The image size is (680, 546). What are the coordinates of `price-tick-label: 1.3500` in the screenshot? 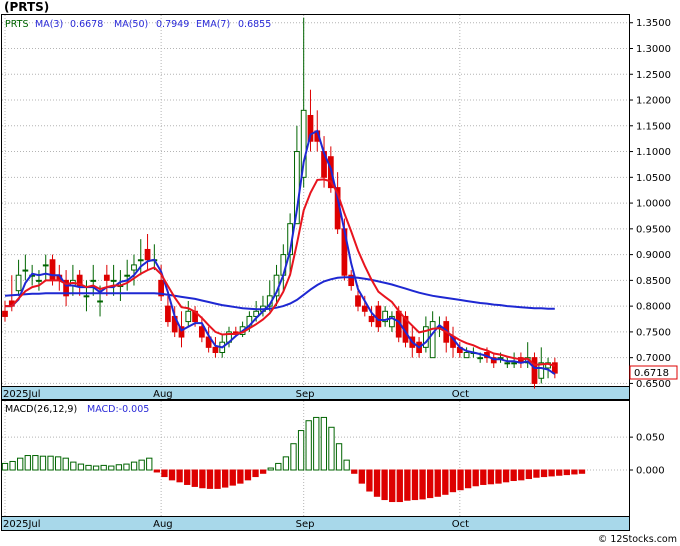 It's located at (653, 23).